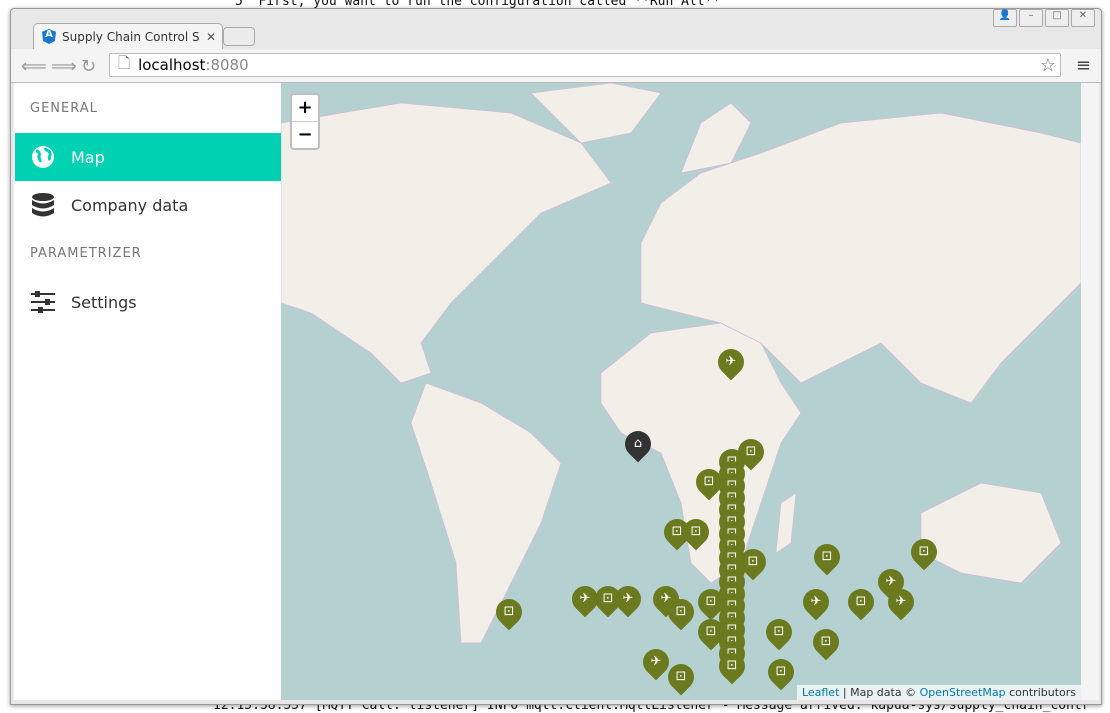  I want to click on url-port: :8080, so click(227, 65).